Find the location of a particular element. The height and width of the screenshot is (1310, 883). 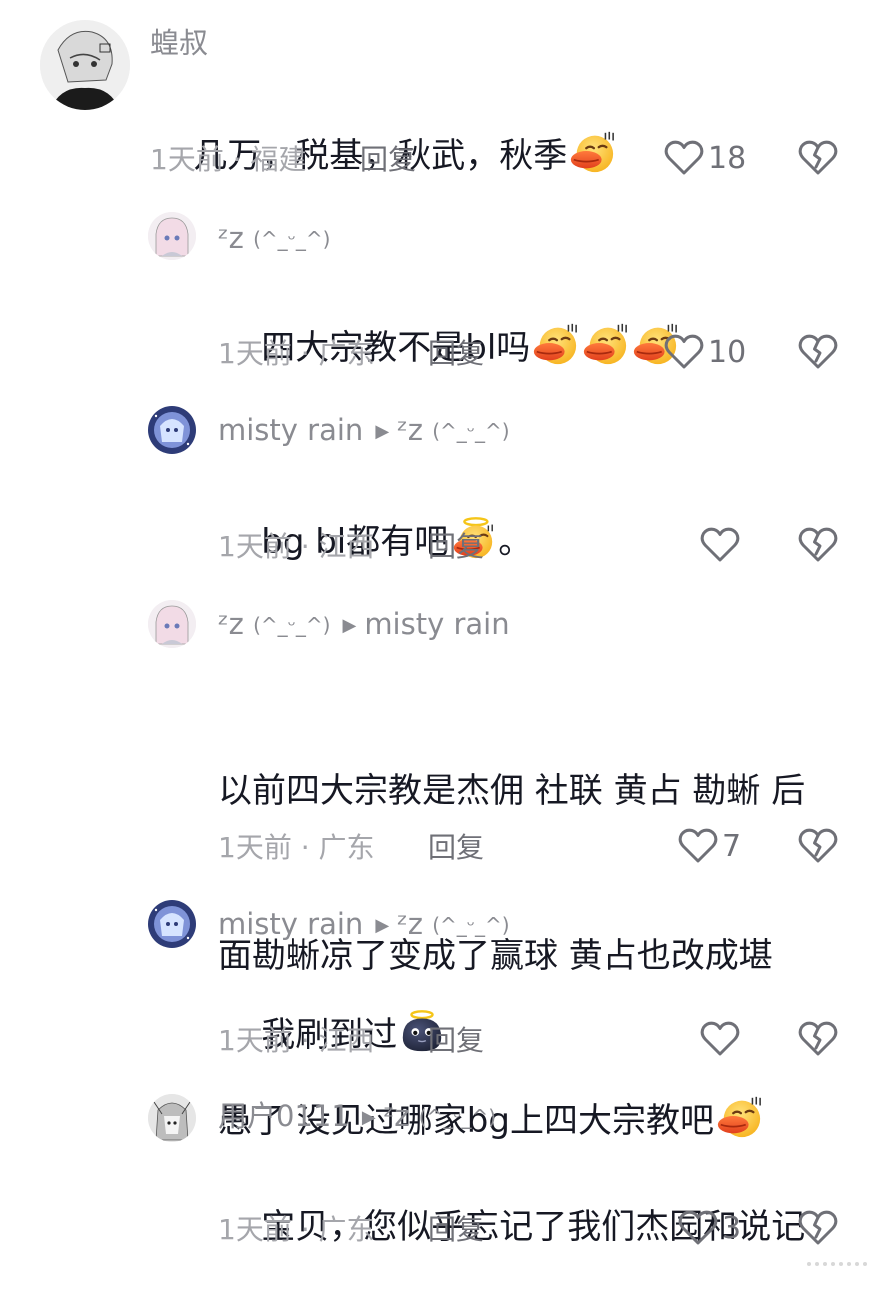

like-button: 10 is located at coordinates (705, 352).